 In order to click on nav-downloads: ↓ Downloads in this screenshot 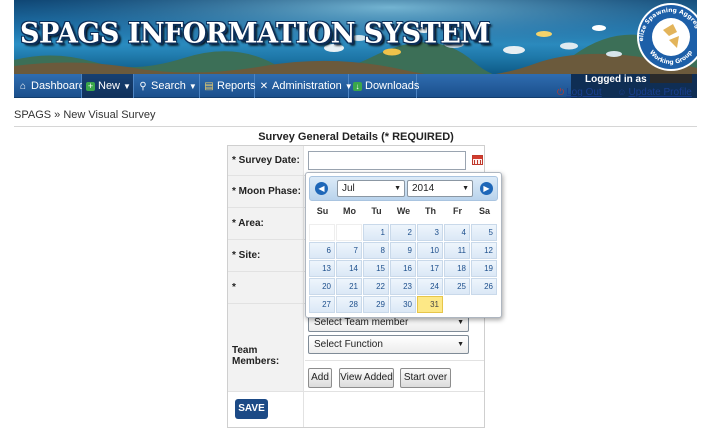, I will do `click(384, 86)`.